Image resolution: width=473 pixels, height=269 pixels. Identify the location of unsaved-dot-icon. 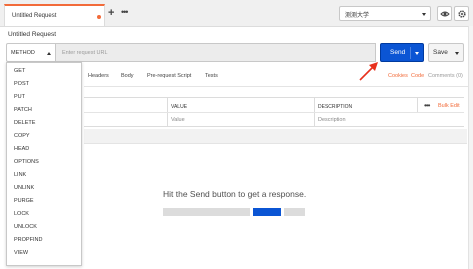
(99, 17).